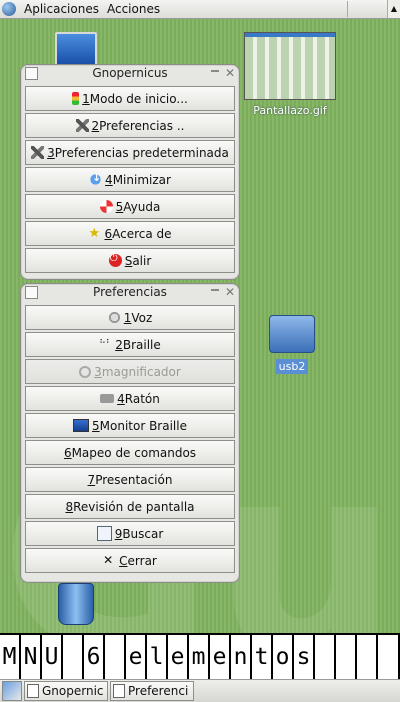  I want to click on salir-button: Salir, so click(130, 260).